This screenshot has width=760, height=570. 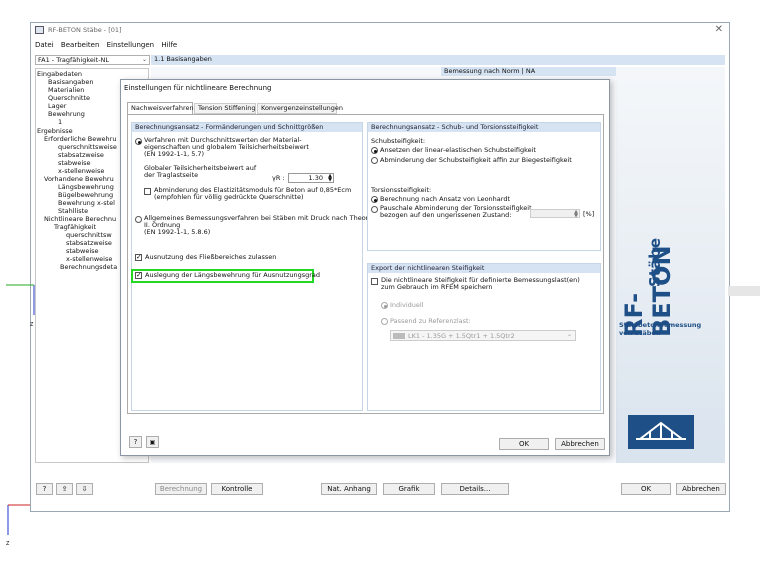 I want to click on tree-item: 1, so click(x=60, y=122).